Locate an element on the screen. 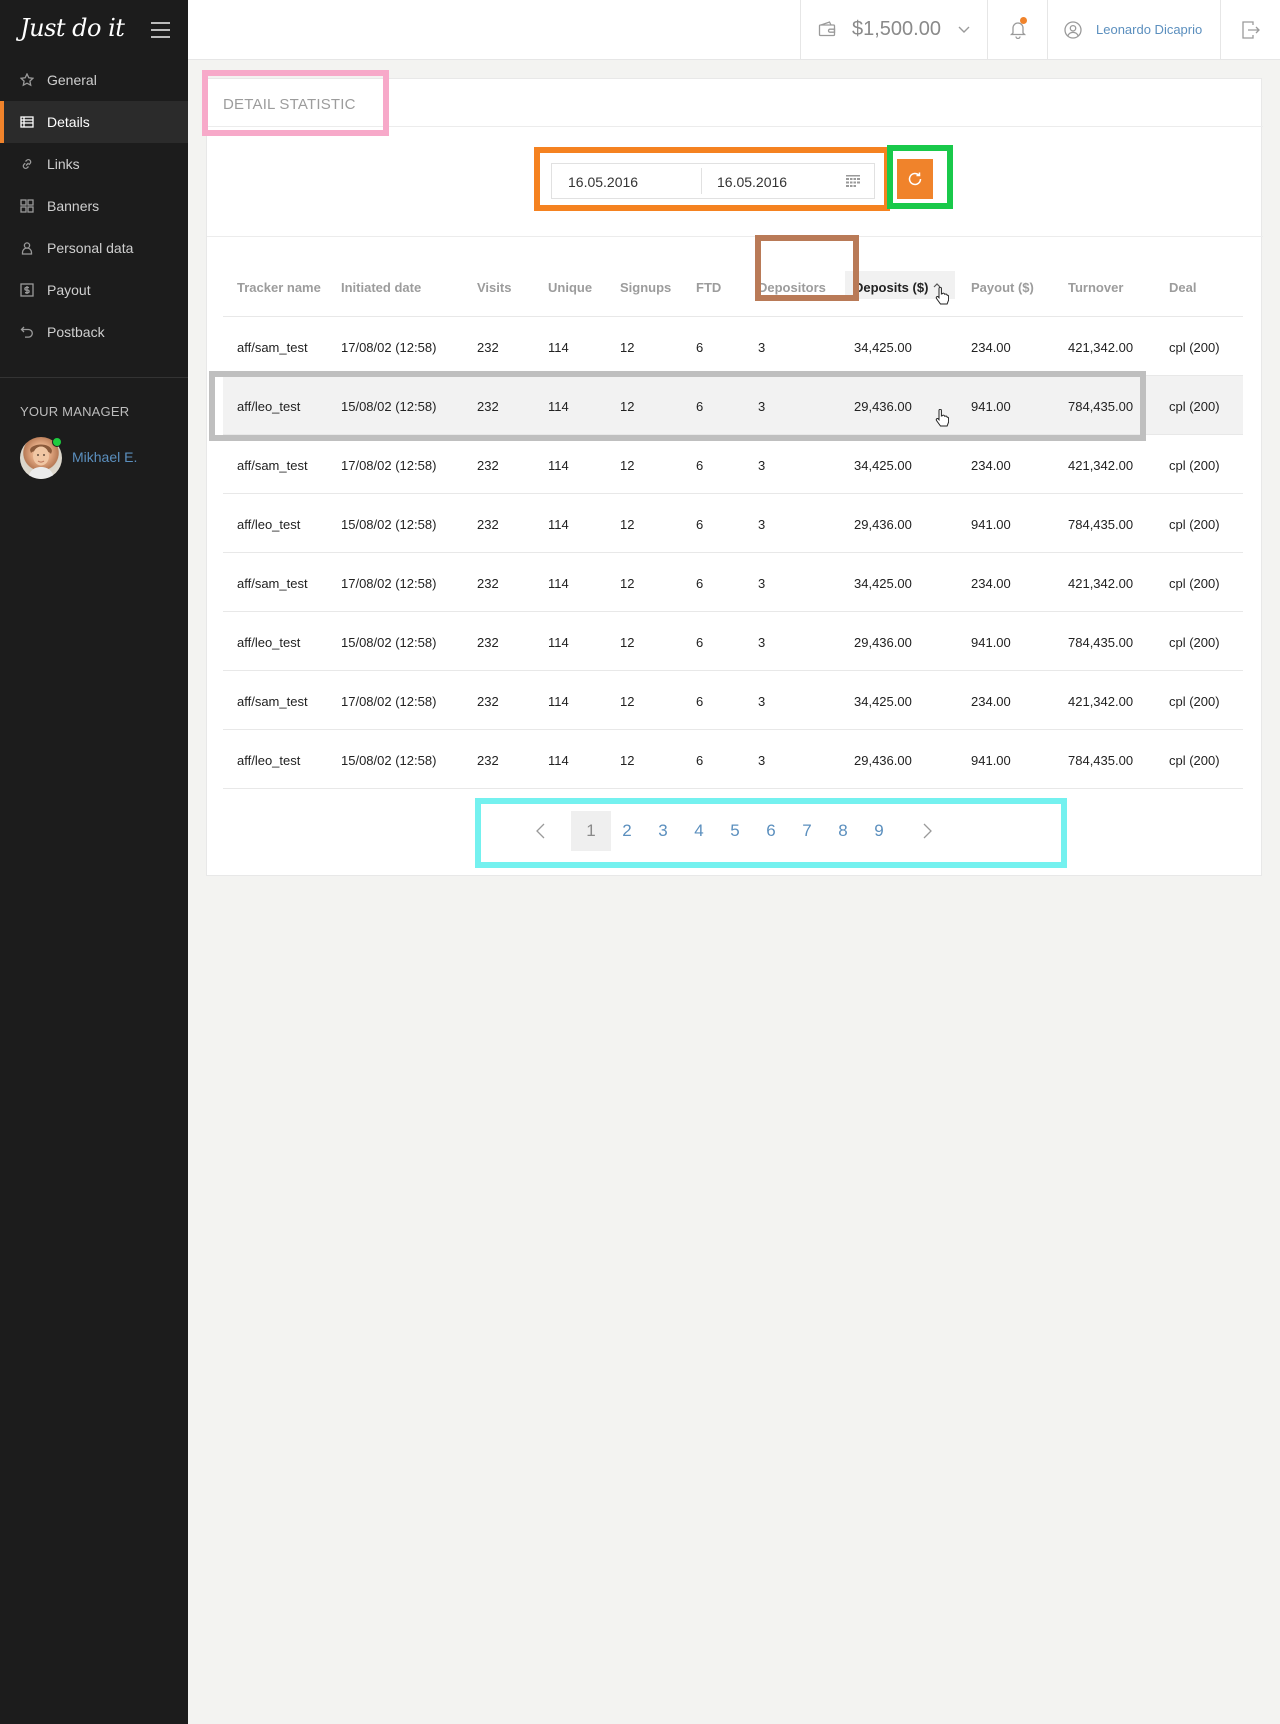 The image size is (1280, 1724). sidebar-item-personal-data: Personal data is located at coordinates (94, 248).